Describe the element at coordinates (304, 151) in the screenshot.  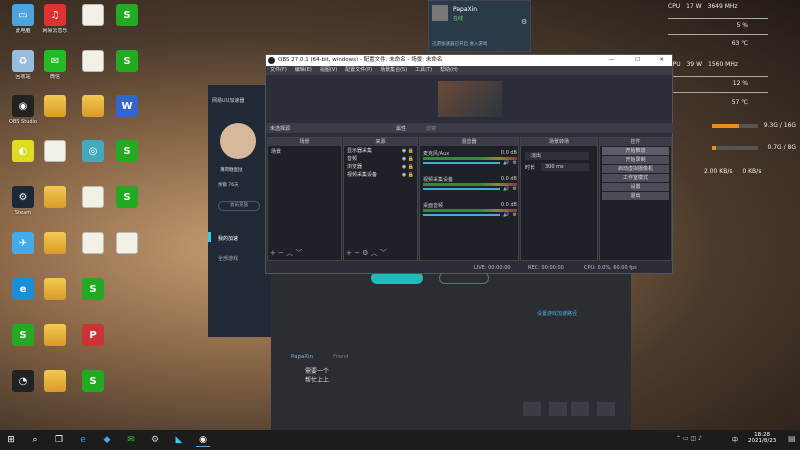
I see `scene-item: 场景` at that location.